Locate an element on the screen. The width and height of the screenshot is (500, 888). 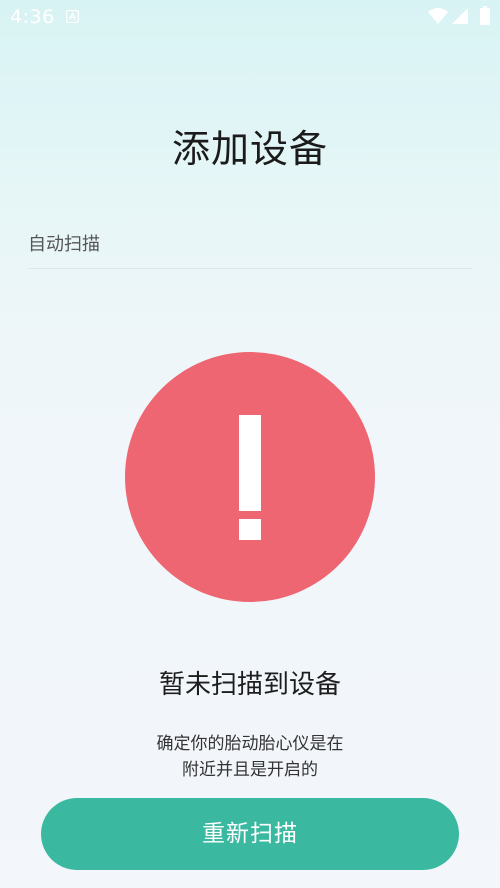
signal-icon is located at coordinates (460, 16).